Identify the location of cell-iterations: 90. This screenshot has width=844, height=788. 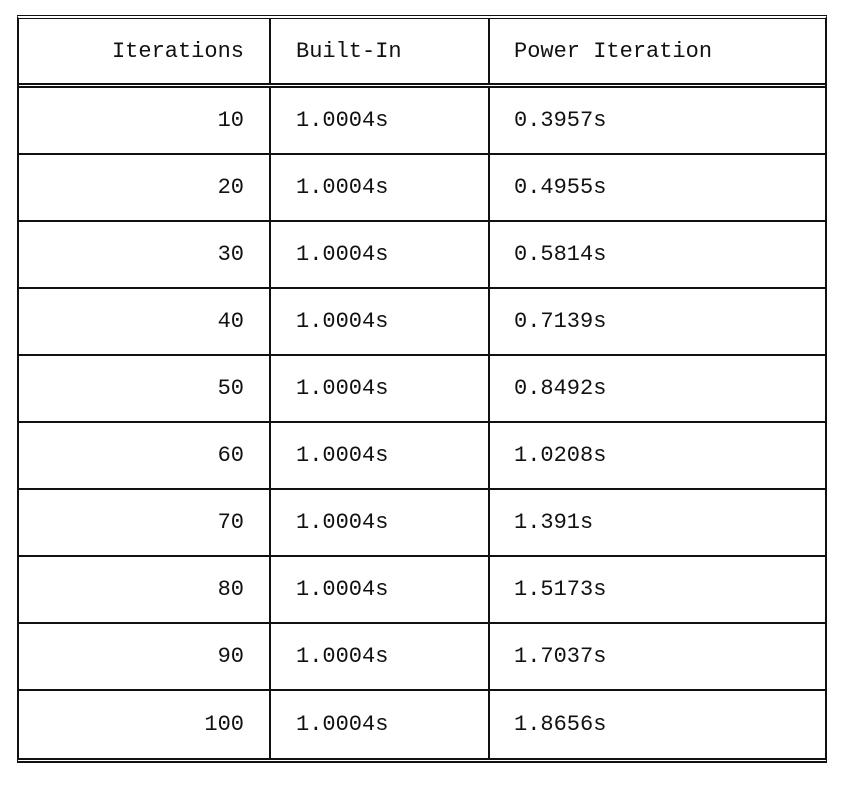
(145, 656).